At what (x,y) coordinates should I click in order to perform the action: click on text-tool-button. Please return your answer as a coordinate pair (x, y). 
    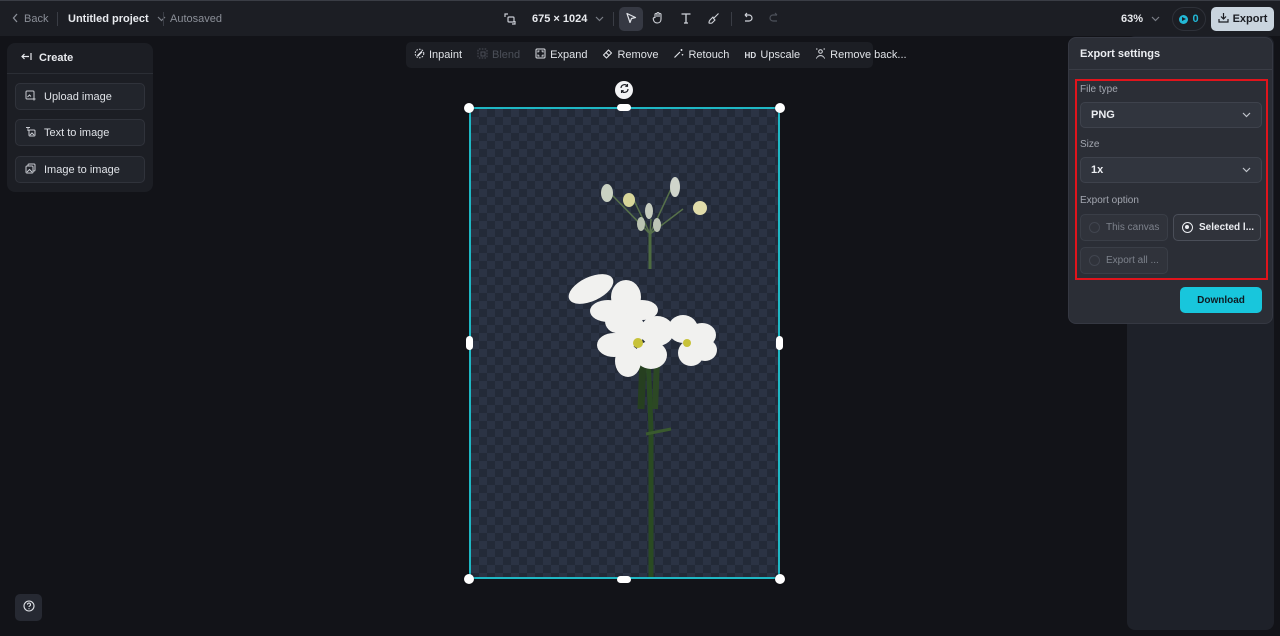
    Looking at the image, I should click on (686, 19).